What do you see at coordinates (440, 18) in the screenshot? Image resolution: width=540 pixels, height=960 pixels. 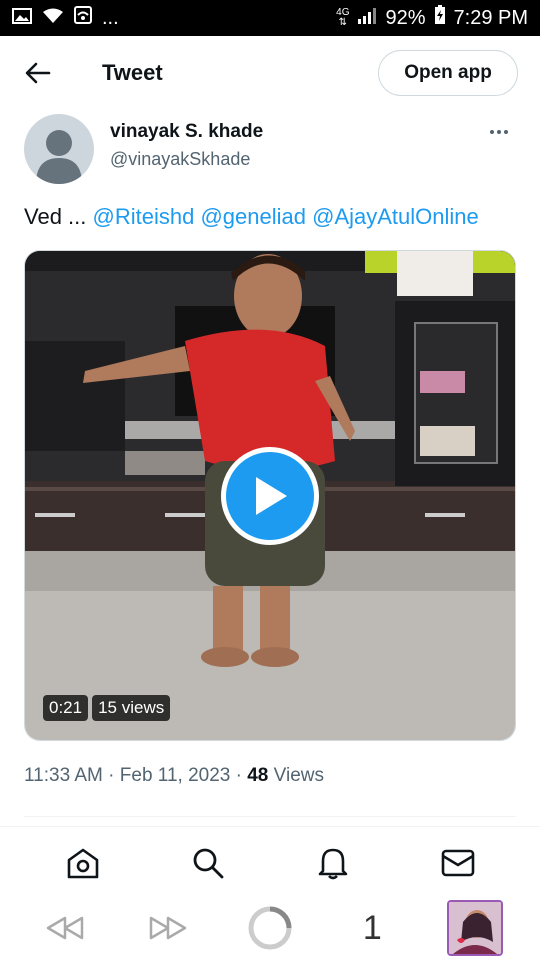 I see `battery-icon` at bounding box center [440, 18].